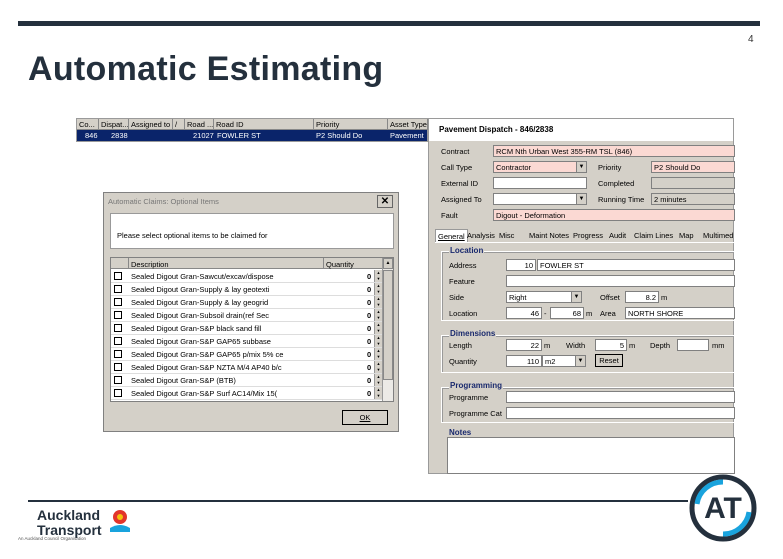 The image size is (783, 559). What do you see at coordinates (524, 313) in the screenshot?
I see `location-from-field: 46` at bounding box center [524, 313].